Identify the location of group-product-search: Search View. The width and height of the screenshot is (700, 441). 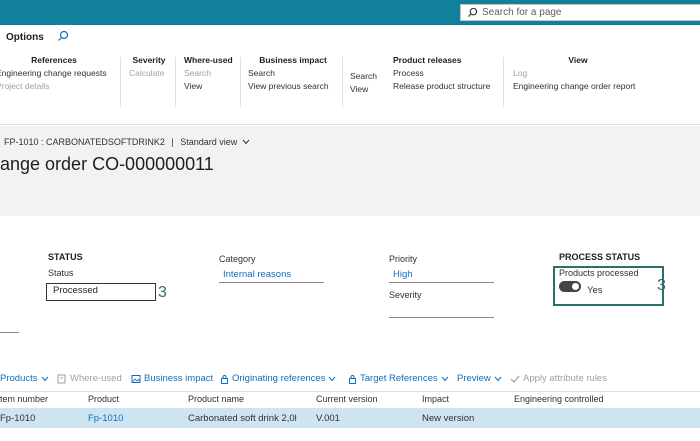
(366, 81).